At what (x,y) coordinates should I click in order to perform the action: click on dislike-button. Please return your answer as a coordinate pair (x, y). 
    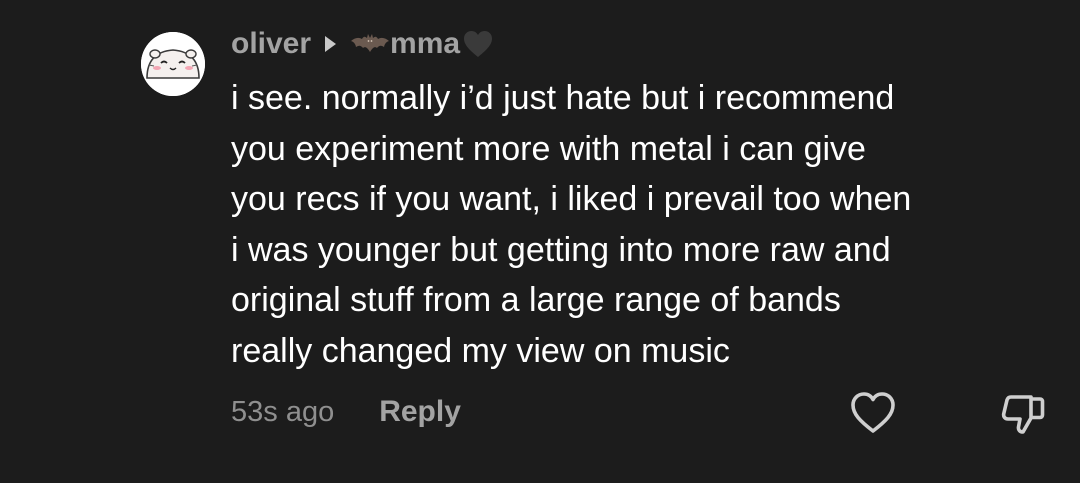
    Looking at the image, I should click on (1023, 414).